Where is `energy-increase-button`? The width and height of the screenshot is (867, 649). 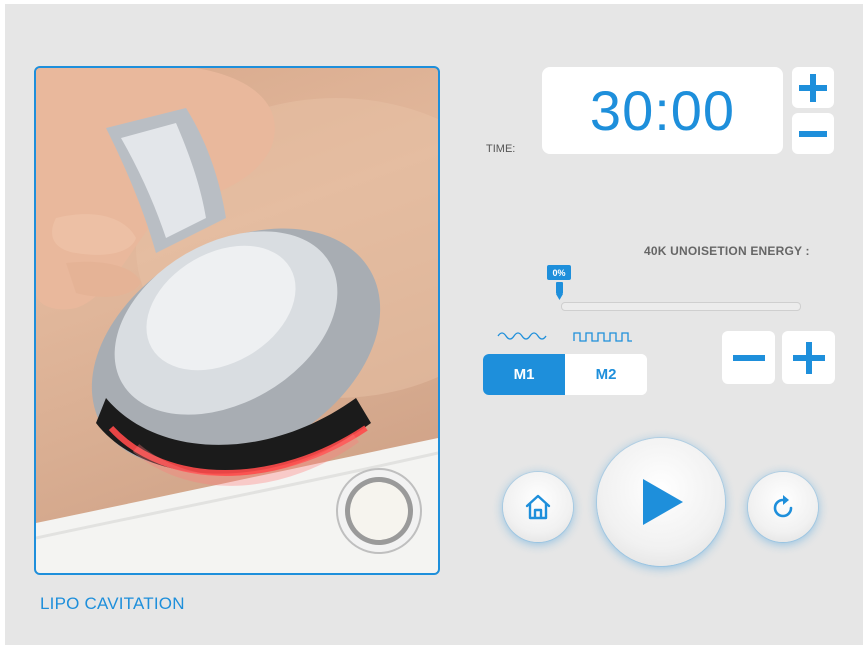 energy-increase-button is located at coordinates (808, 357).